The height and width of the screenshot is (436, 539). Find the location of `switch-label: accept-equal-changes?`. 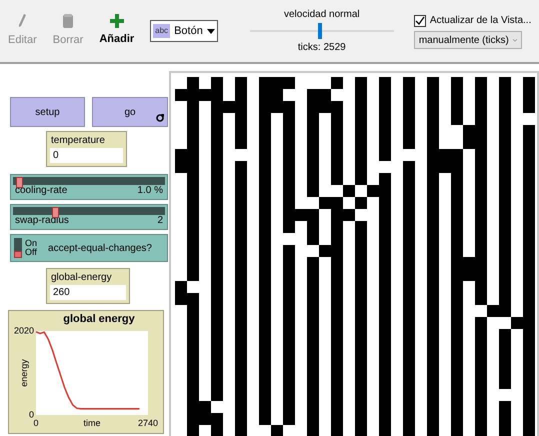

switch-label: accept-equal-changes? is located at coordinates (100, 249).